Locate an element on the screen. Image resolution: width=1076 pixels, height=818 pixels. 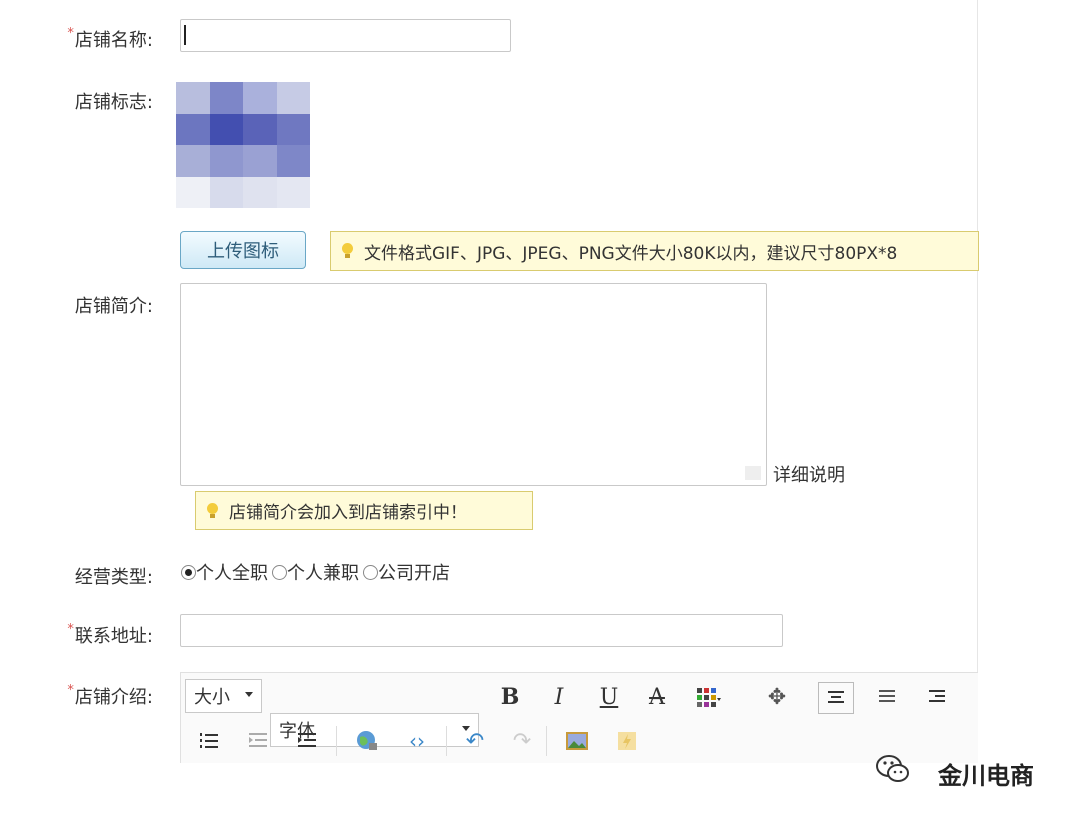
shop-intro-textarea is located at coordinates (473, 384).